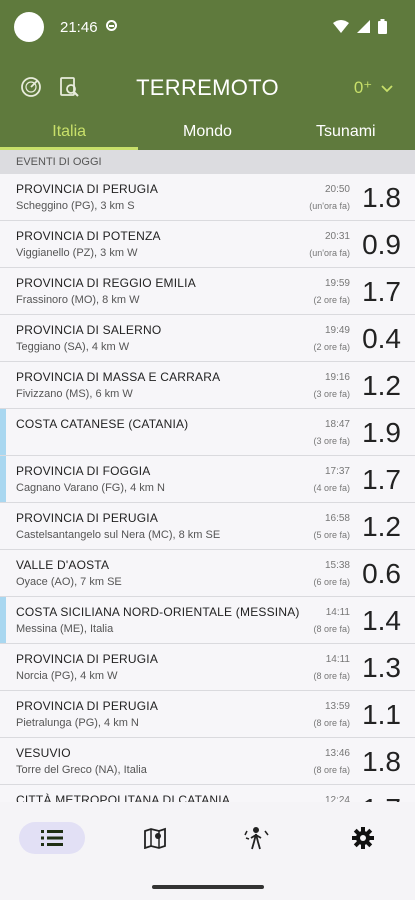  I want to click on event-magnitude: 1.4, so click(381, 620).